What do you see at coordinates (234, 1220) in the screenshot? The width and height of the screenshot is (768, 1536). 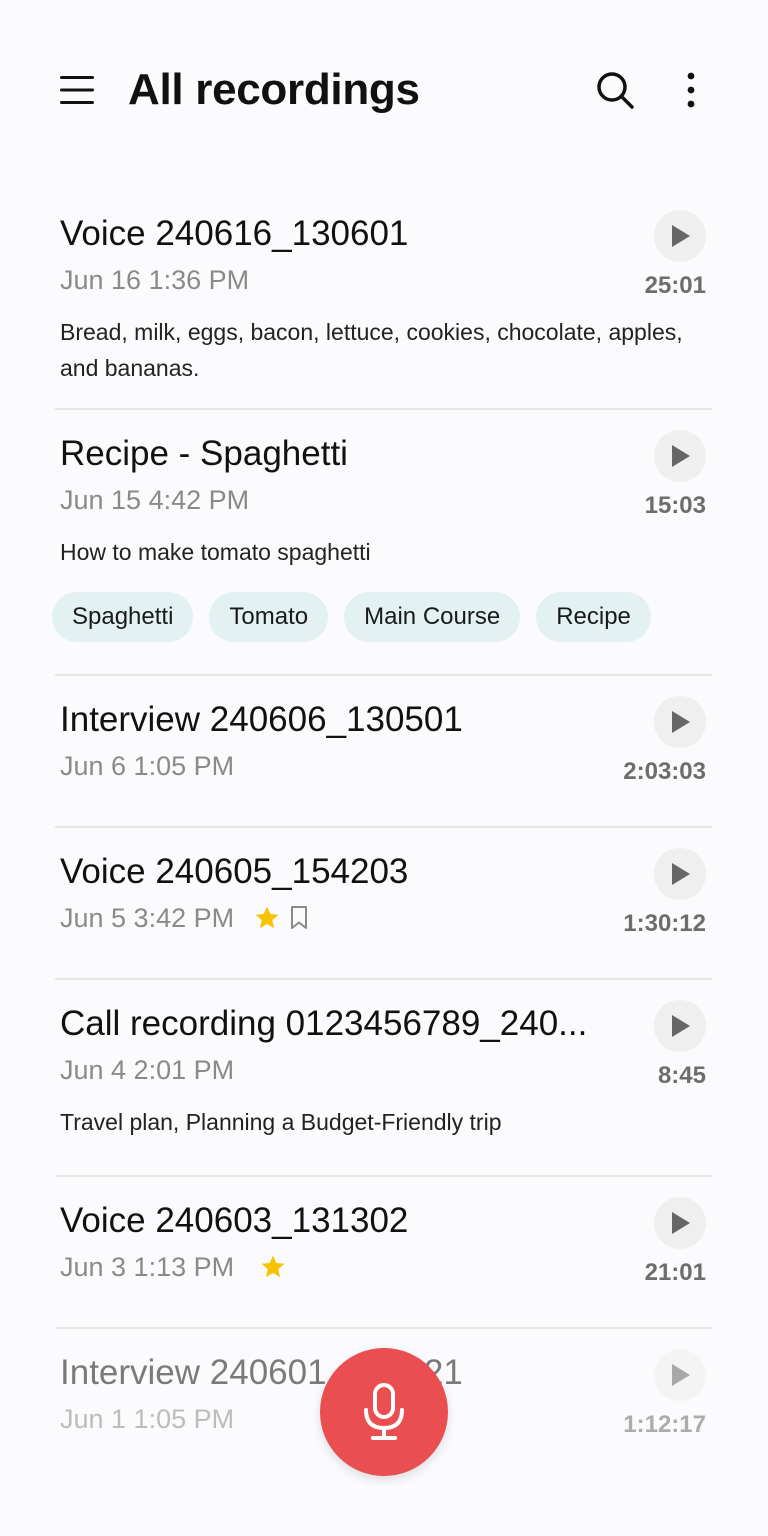 I see `recording-title: Voice 240603_131302` at bounding box center [234, 1220].